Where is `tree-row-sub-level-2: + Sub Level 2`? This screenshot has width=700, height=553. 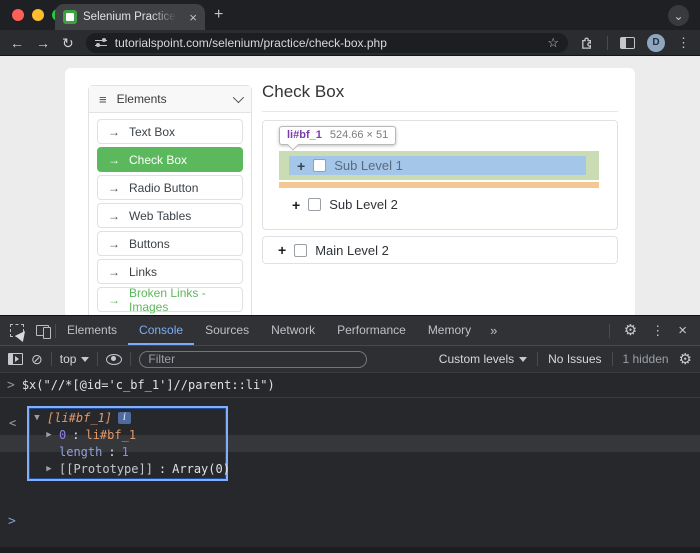
tree-row-sub-level-2: + Sub Level 2 is located at coordinates (345, 204).